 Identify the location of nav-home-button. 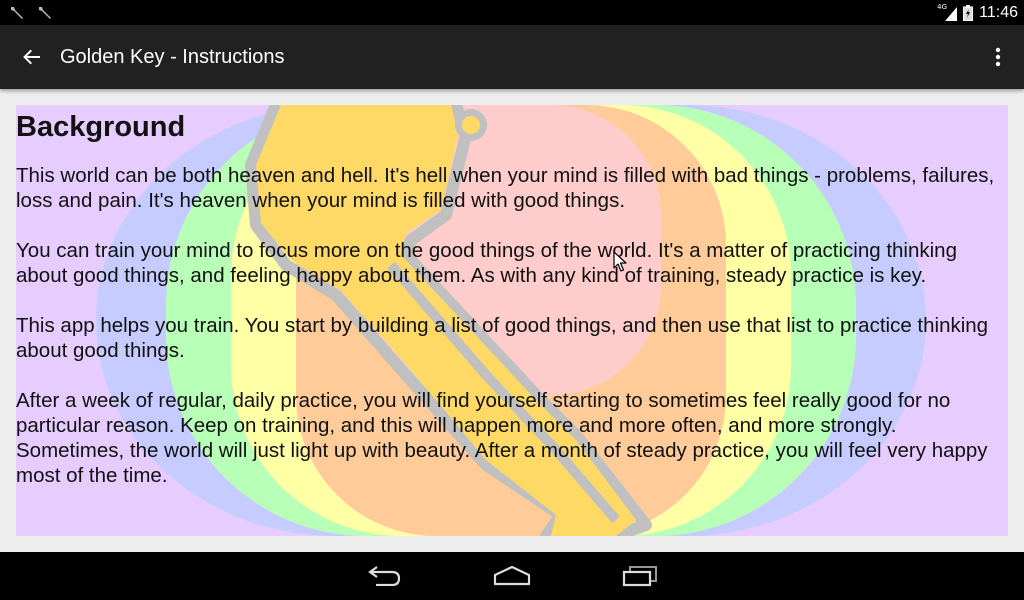
(512, 576).